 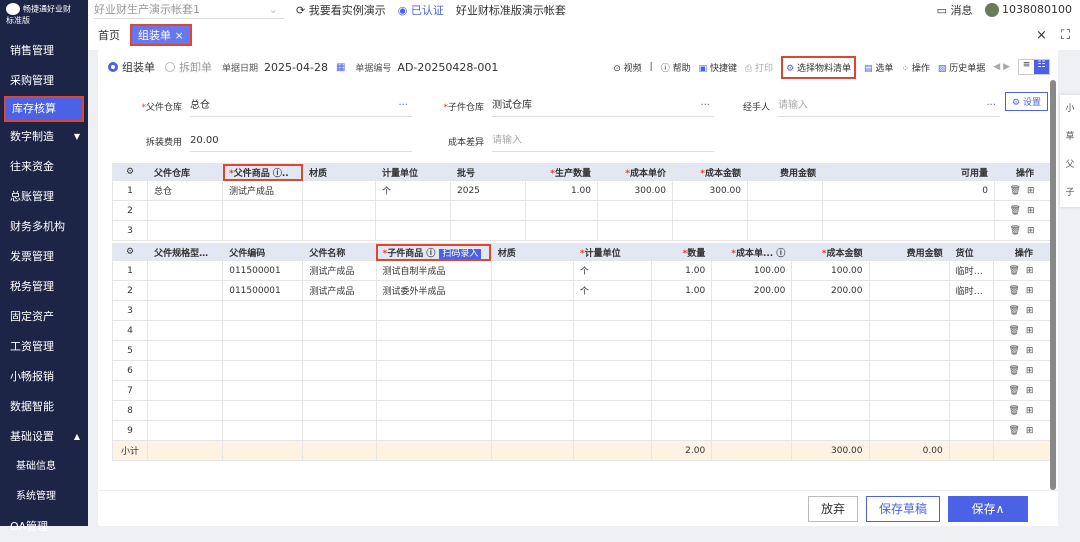 What do you see at coordinates (109, 35) in the screenshot?
I see `tab-home: 首页` at bounding box center [109, 35].